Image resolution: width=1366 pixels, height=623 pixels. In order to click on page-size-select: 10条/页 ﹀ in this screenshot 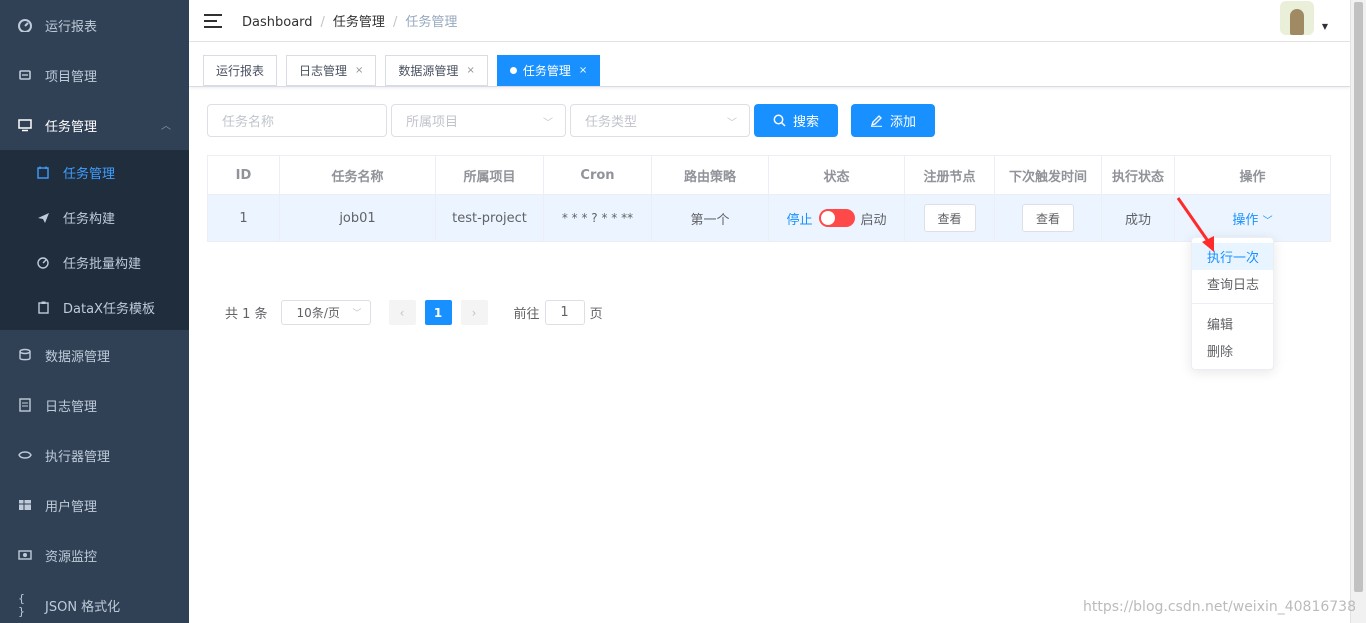, I will do `click(325, 312)`.